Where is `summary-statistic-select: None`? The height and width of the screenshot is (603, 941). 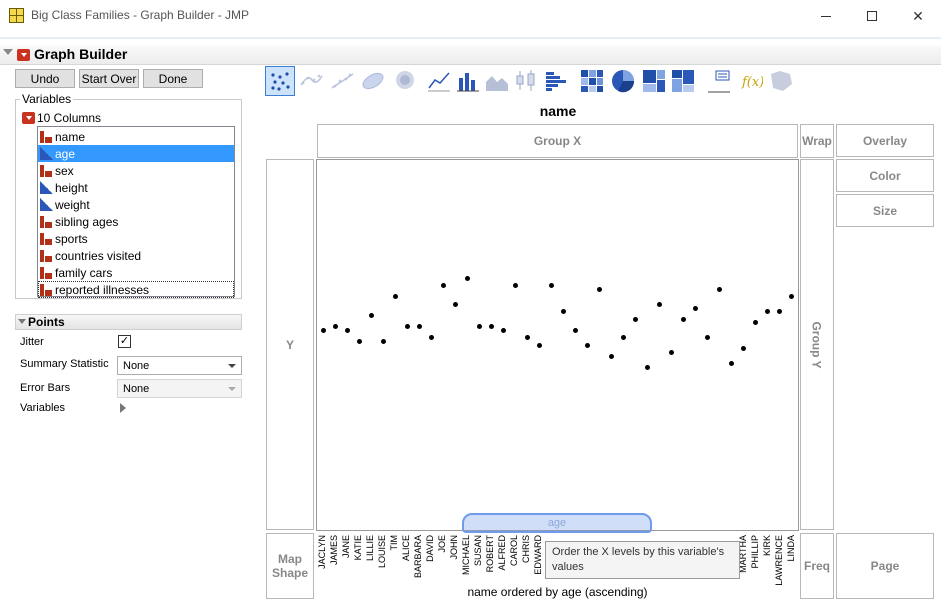
summary-statistic-select: None is located at coordinates (179, 365).